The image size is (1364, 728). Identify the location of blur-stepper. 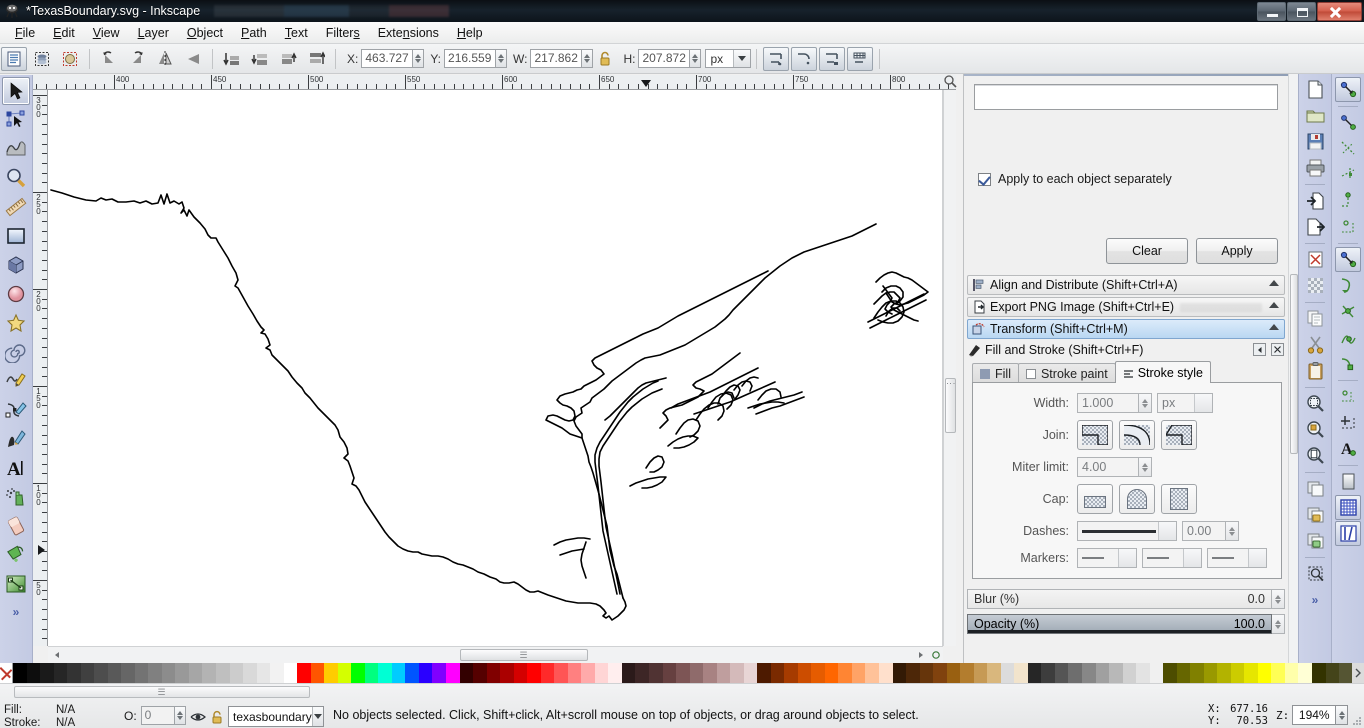
(1278, 599).